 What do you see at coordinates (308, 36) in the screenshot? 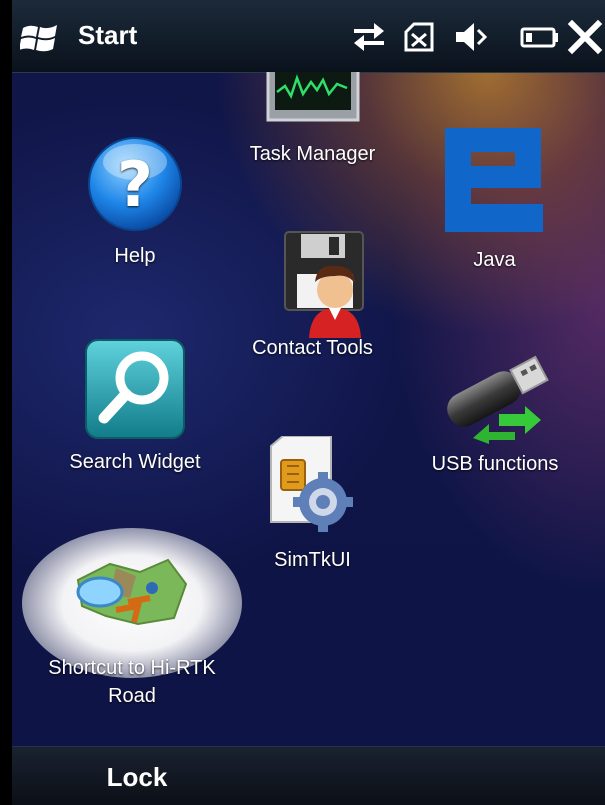
I see `title-bar: Start` at bounding box center [308, 36].